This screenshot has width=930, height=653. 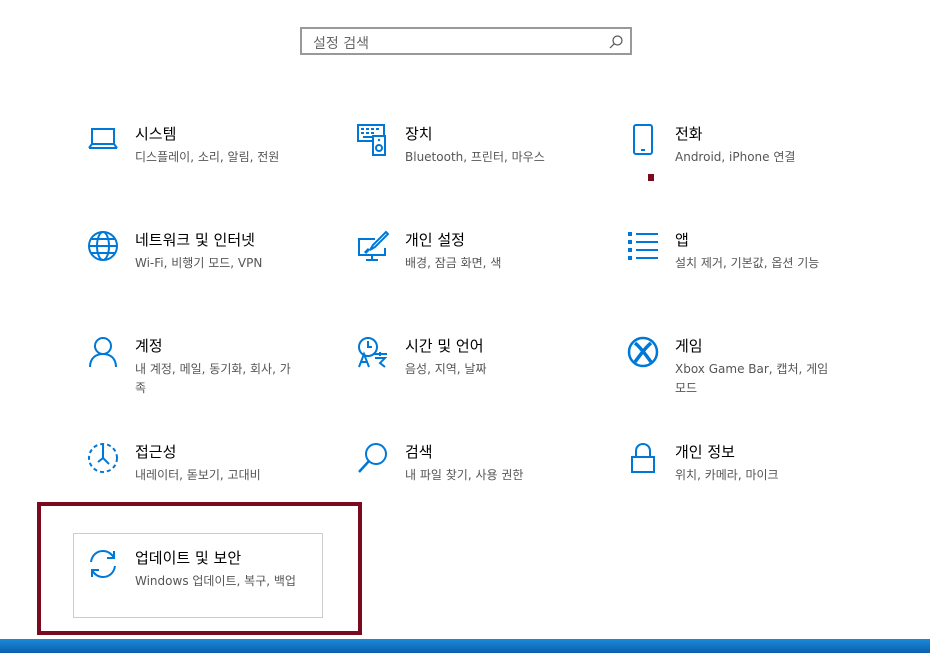 I want to click on tile-phone: 전화 Android, iPhone 연결, so click(x=752, y=169).